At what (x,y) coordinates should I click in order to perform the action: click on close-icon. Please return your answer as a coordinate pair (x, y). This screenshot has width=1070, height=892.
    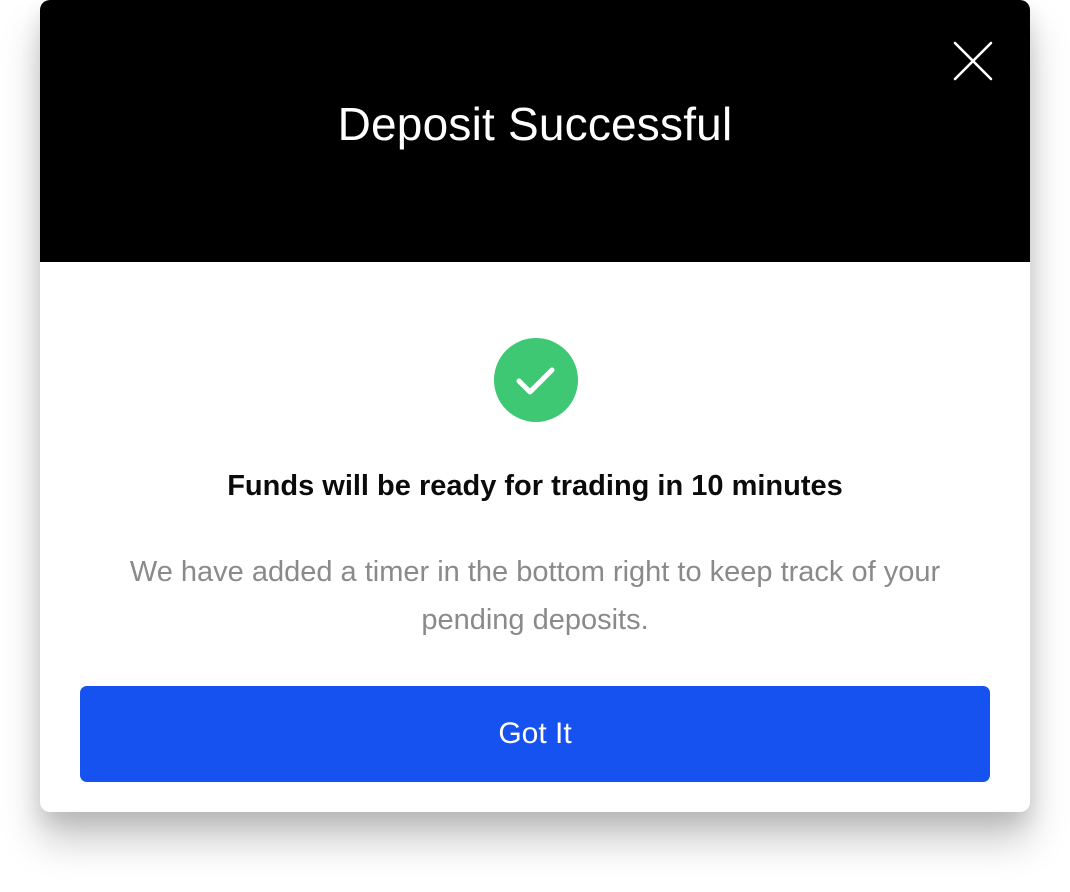
    Looking at the image, I should click on (973, 61).